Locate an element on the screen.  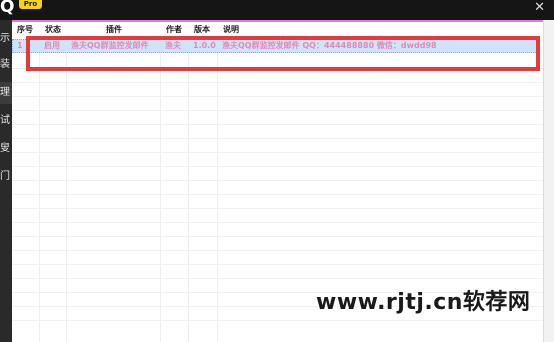
sidebar-item-4: 试 is located at coordinates (6, 121).